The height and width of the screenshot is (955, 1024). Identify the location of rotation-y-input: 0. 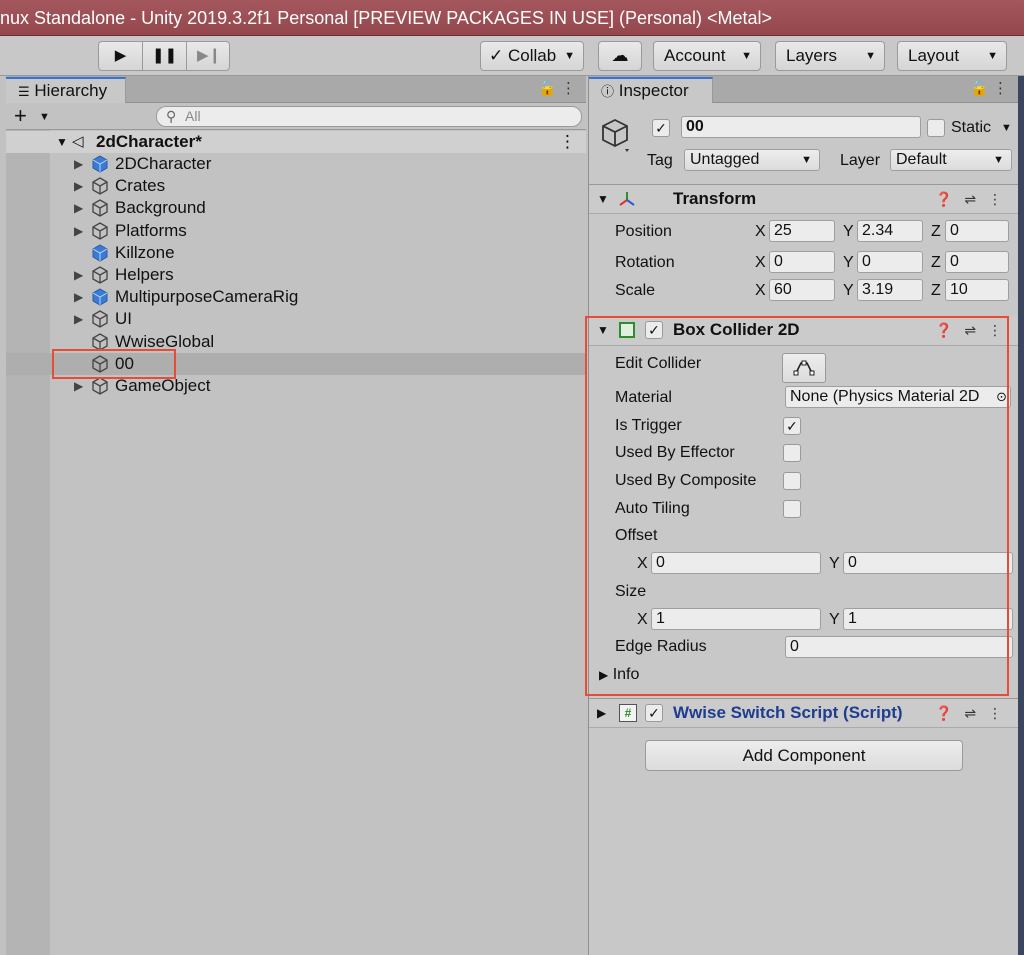
(890, 262).